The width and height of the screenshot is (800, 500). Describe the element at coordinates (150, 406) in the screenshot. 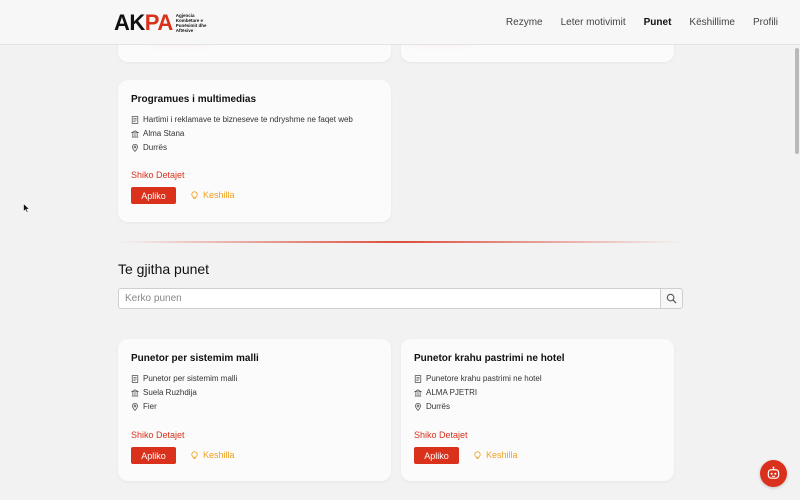

I see `job-location: Fier` at that location.